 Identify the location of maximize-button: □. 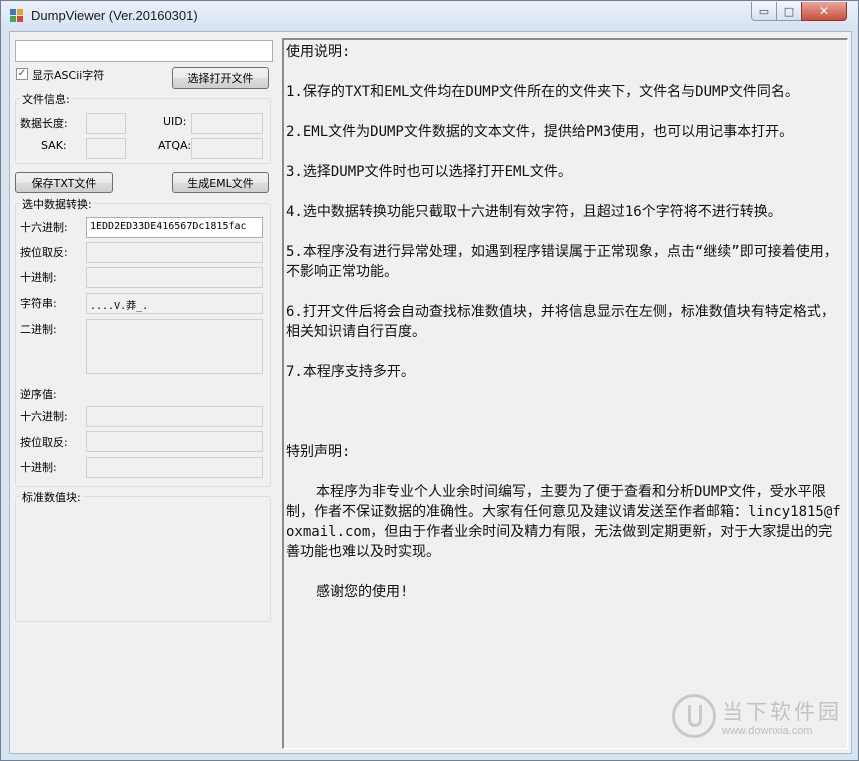
(789, 11).